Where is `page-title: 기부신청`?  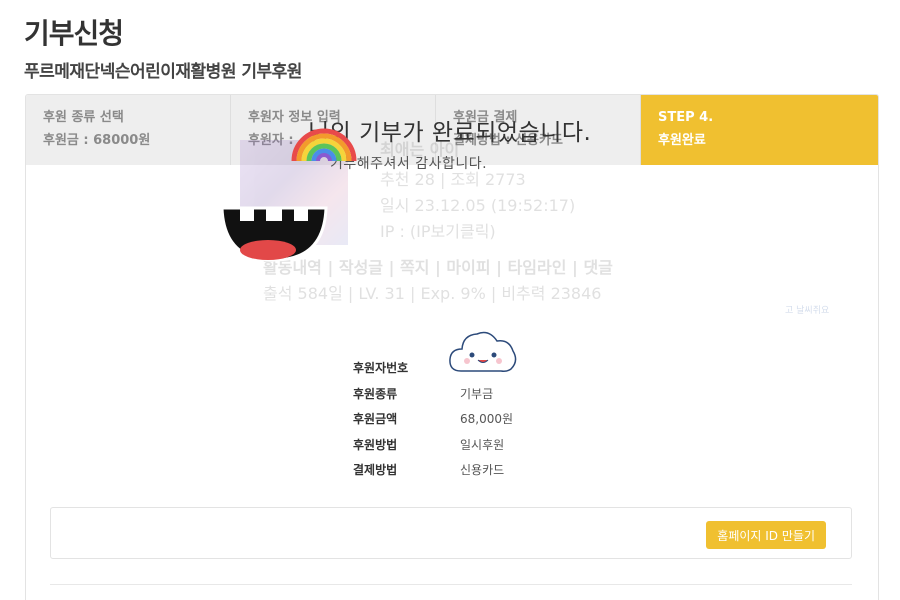
page-title: 기부신청 is located at coordinates (74, 33).